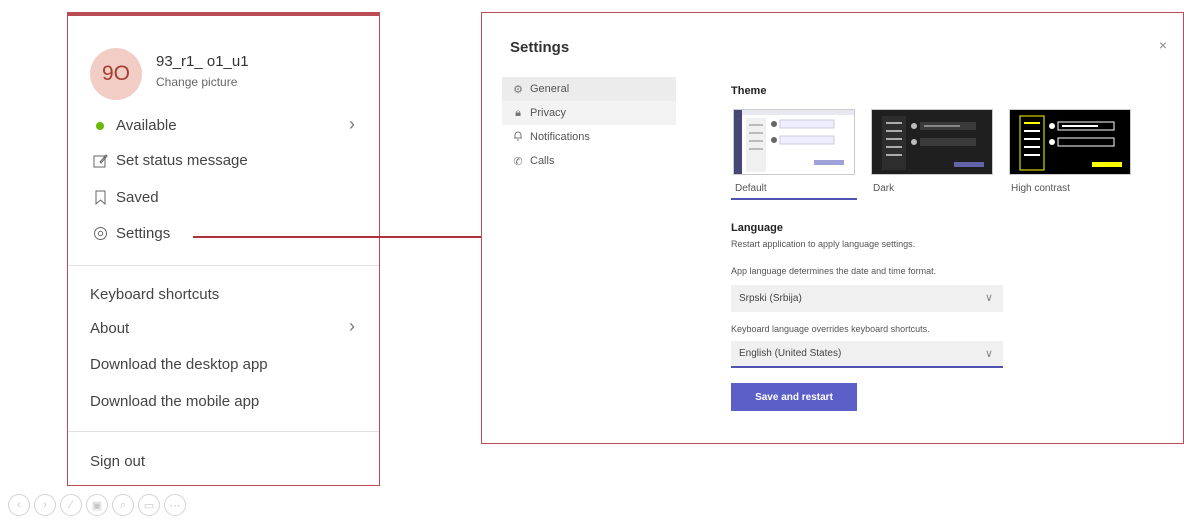 This screenshot has width=1184, height=526. Describe the element at coordinates (1040, 188) in the screenshot. I see `theme-label-high-contrast: High contrast` at that location.